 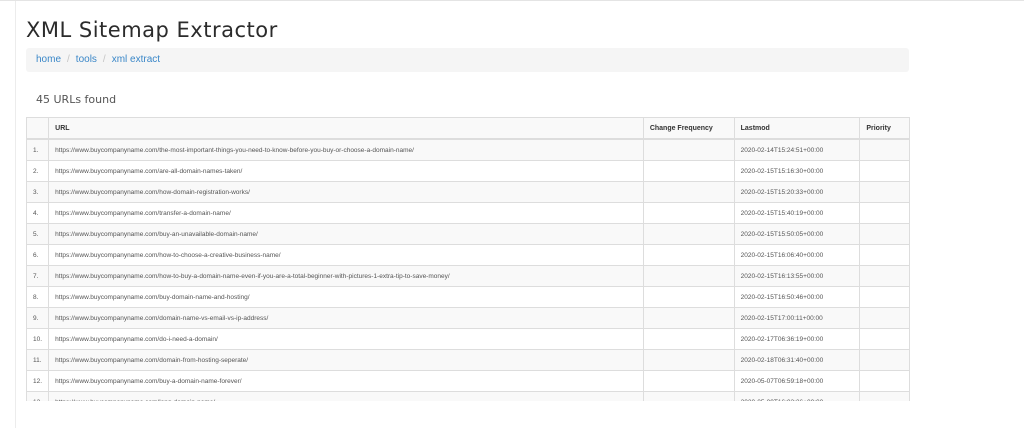 What do you see at coordinates (136, 59) in the screenshot?
I see `breadcrumb-xml-extract-link: xml extract` at bounding box center [136, 59].